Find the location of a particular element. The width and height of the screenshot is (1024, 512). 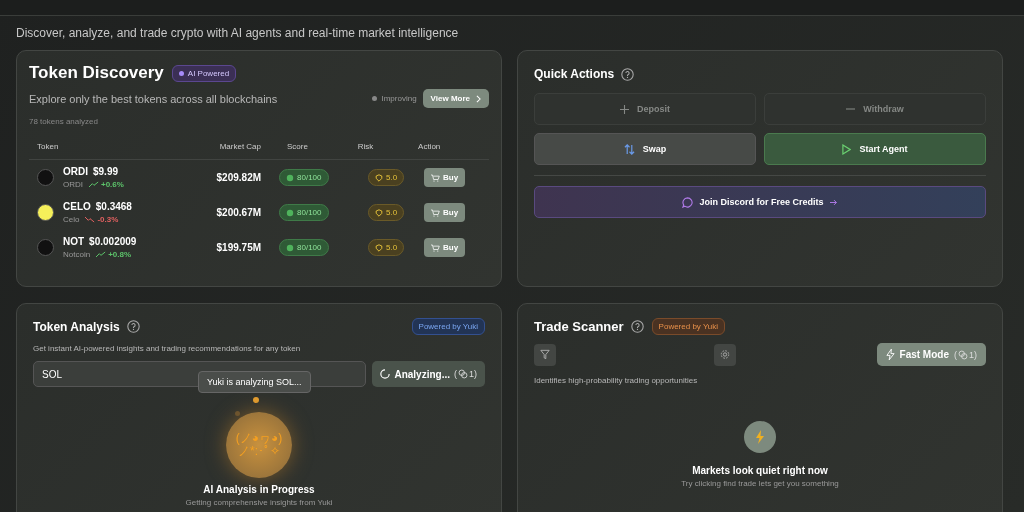

price-change: +0.6% is located at coordinates (106, 184).